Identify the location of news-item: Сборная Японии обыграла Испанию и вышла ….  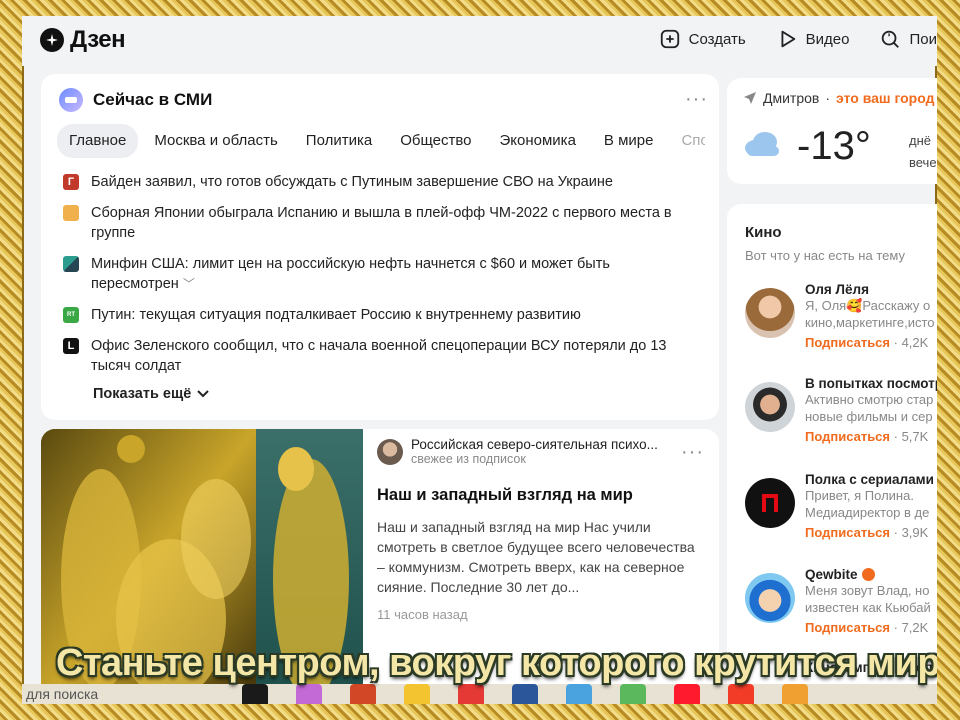
(373, 223).